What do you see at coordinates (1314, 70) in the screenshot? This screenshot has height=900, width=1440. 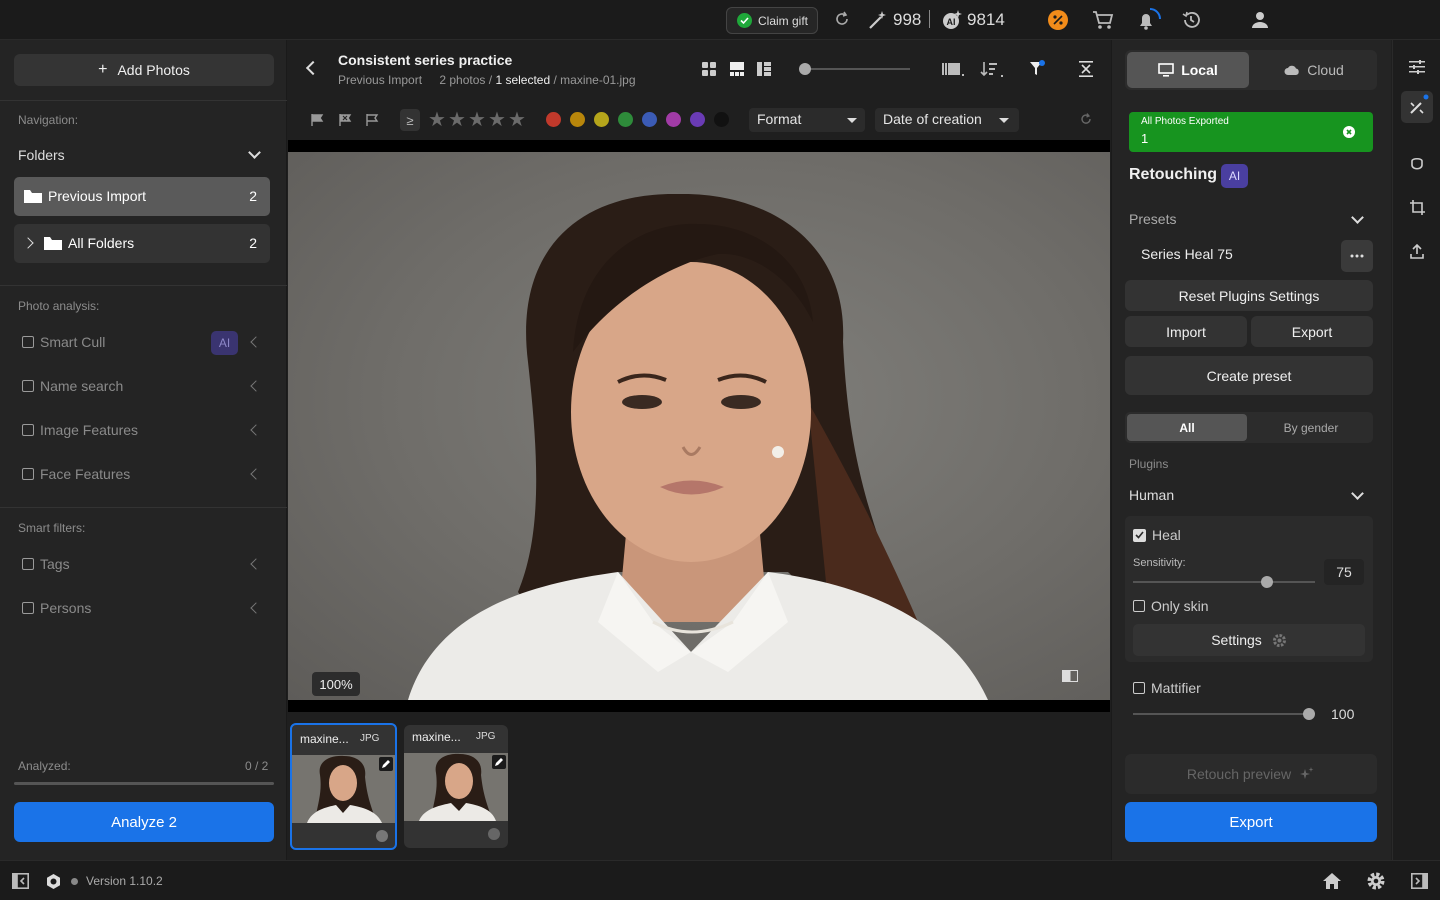 I see `tab-cloud: Cloud` at bounding box center [1314, 70].